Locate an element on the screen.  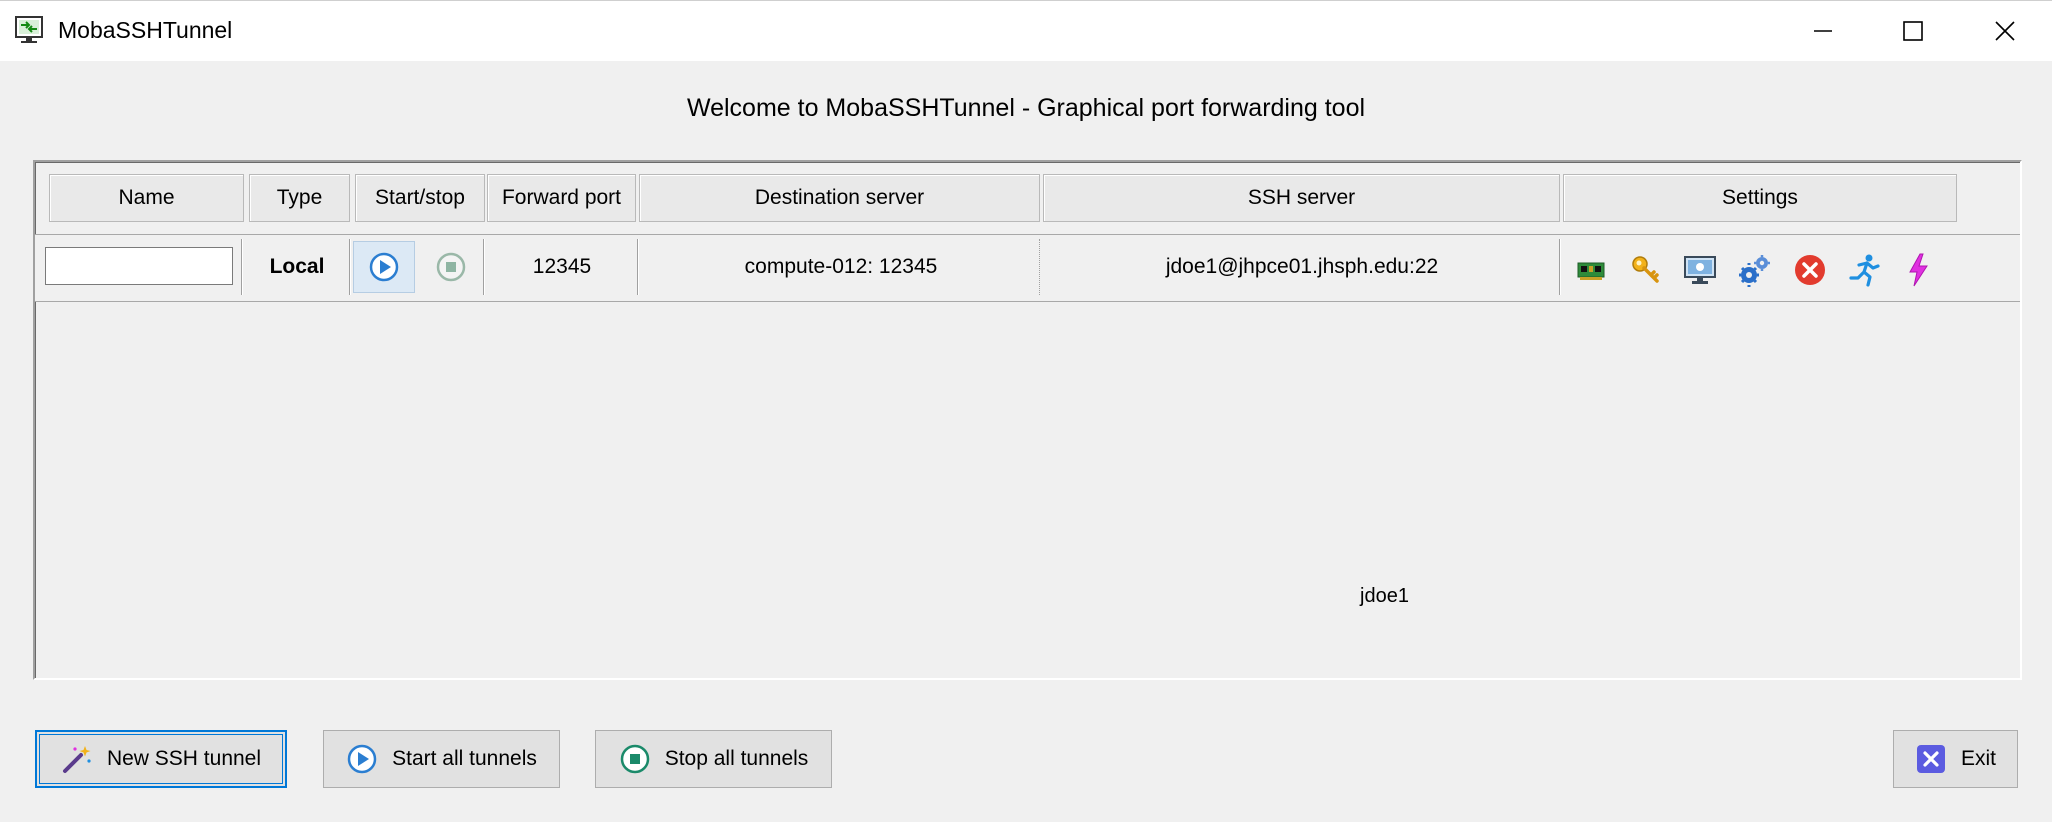
forward-port-value: 12345 is located at coordinates (562, 266).